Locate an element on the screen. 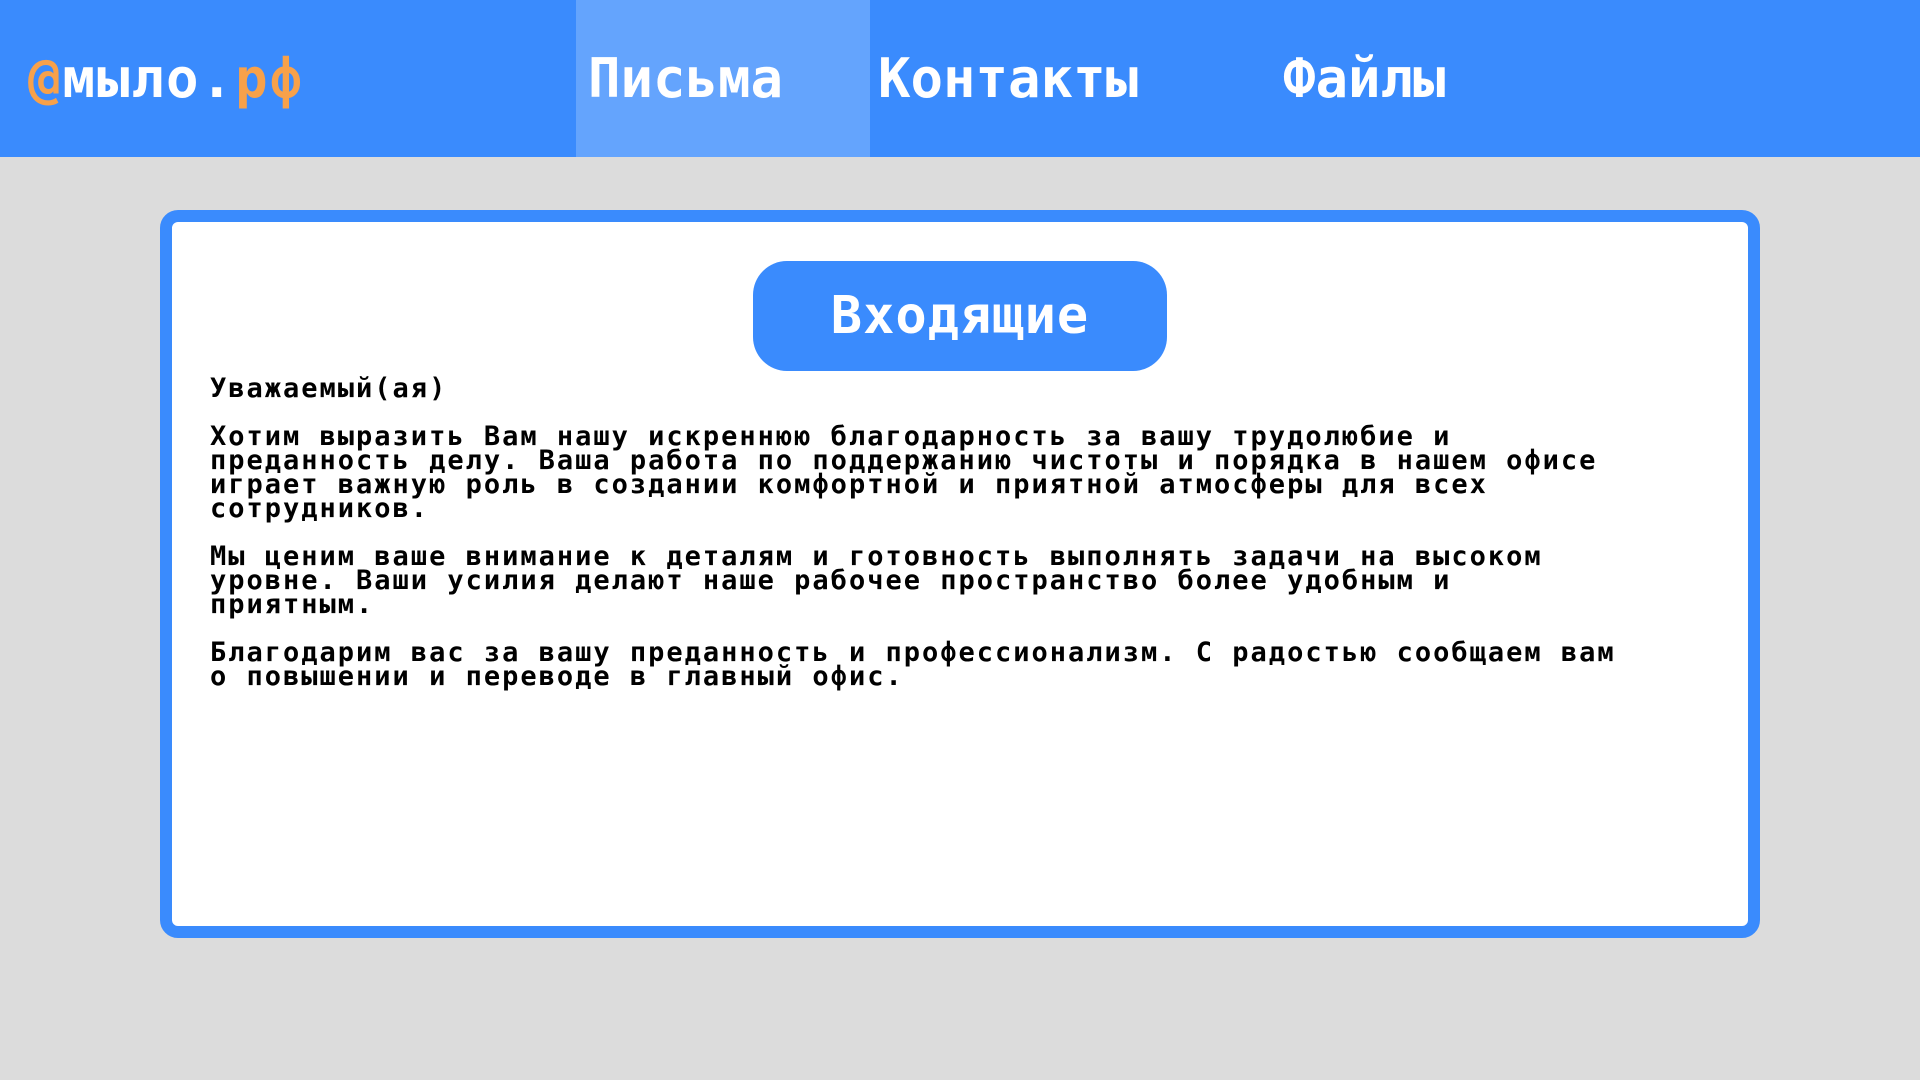 The image size is (1920, 1080). logo-name: мыло. is located at coordinates (149, 78).